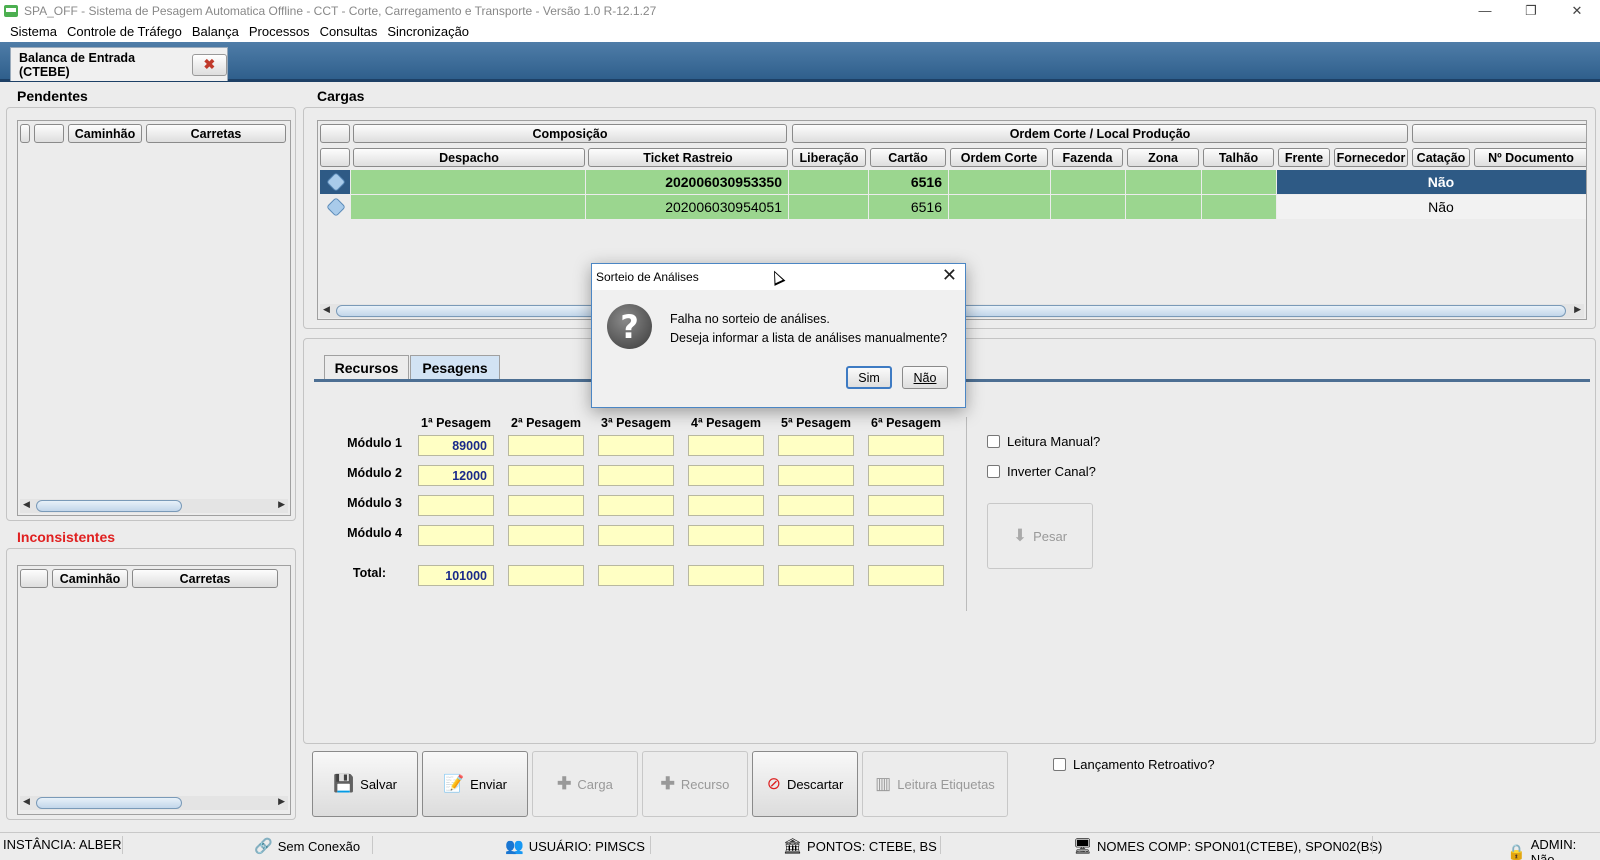 This screenshot has height=860, width=1600. I want to click on pesar-button: ⬇ Pesar, so click(1040, 536).